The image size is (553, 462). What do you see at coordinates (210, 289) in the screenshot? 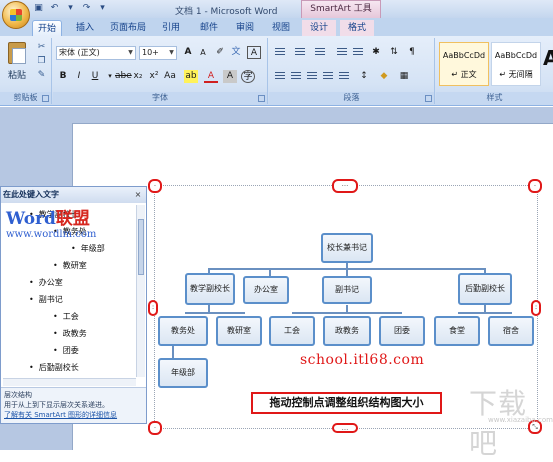
I see `org-node-level2: 教学副校长` at bounding box center [210, 289].